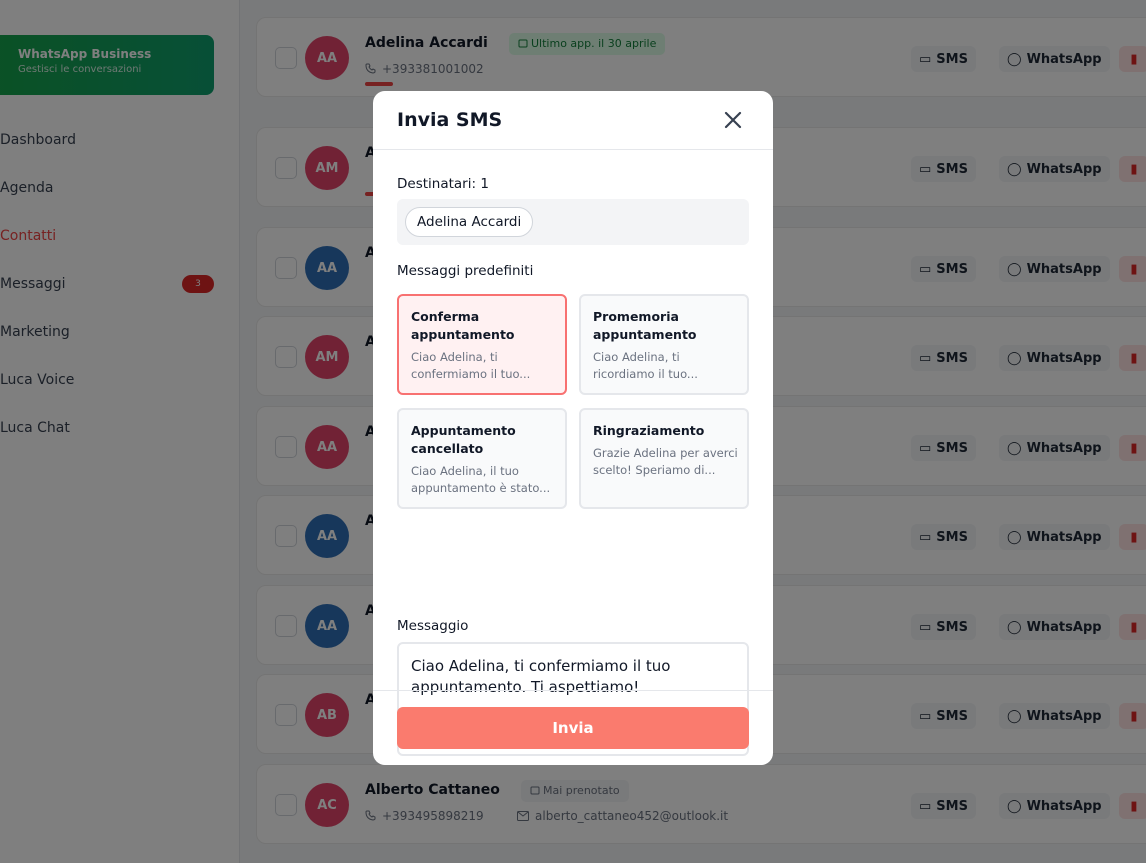  What do you see at coordinates (463, 325) in the screenshot?
I see `template-title: Conferma appuntamento` at bounding box center [463, 325].